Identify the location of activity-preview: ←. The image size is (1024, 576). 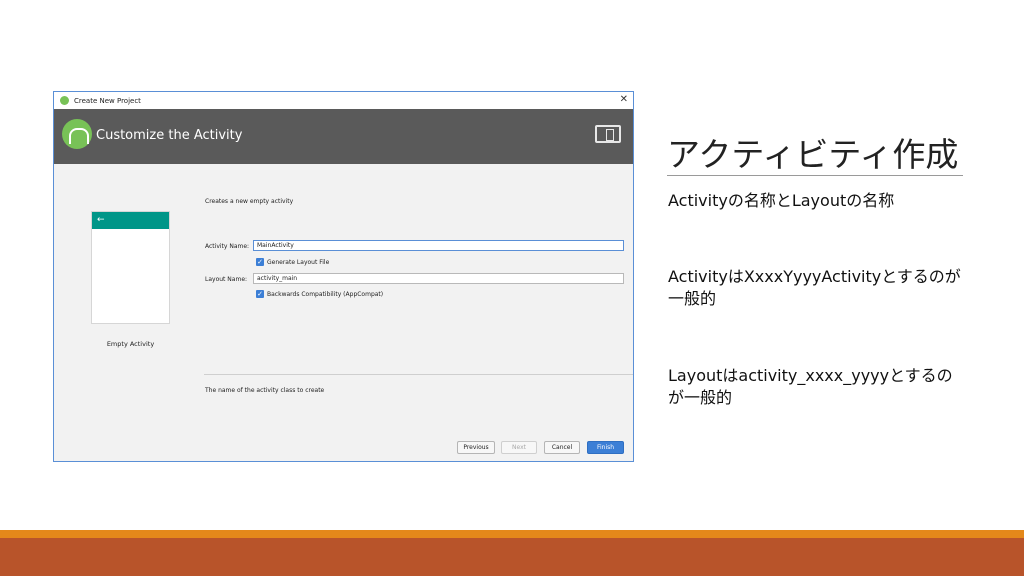
(130, 267).